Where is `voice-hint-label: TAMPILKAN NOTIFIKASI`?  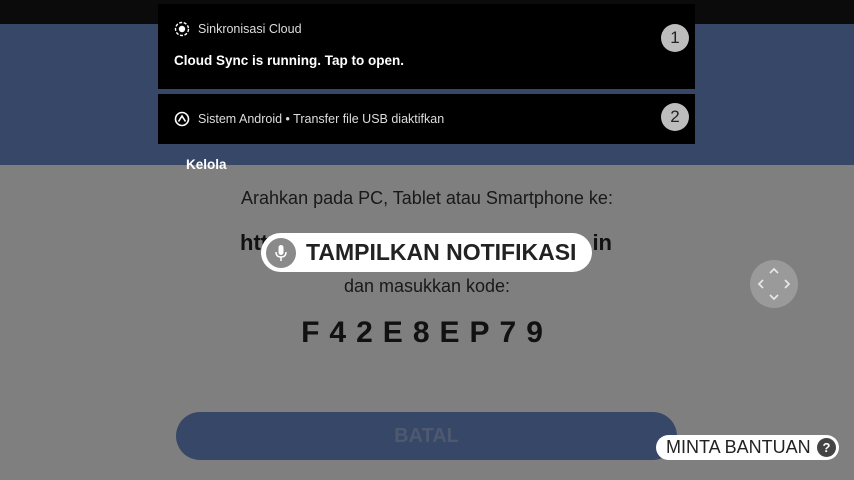 voice-hint-label: TAMPILKAN NOTIFIKASI is located at coordinates (441, 252).